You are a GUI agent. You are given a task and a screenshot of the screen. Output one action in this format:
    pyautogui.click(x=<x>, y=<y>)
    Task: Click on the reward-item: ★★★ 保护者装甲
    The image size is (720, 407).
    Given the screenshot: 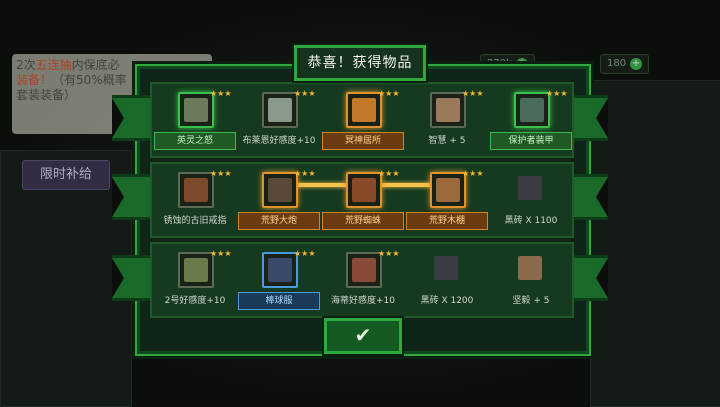 What is the action you would take?
    pyautogui.click(x=530, y=124)
    